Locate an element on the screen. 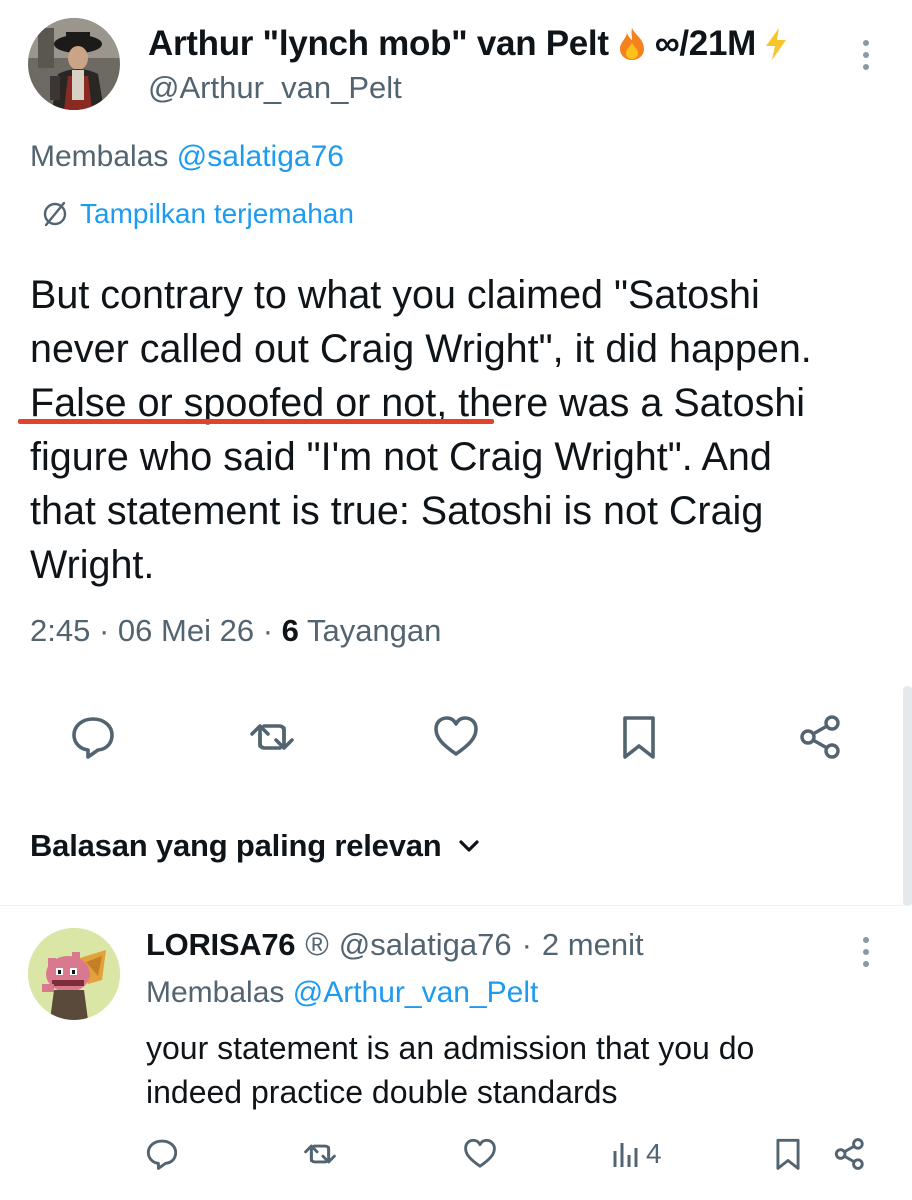 The height and width of the screenshot is (1200, 912). views-count: 6 is located at coordinates (290, 630).